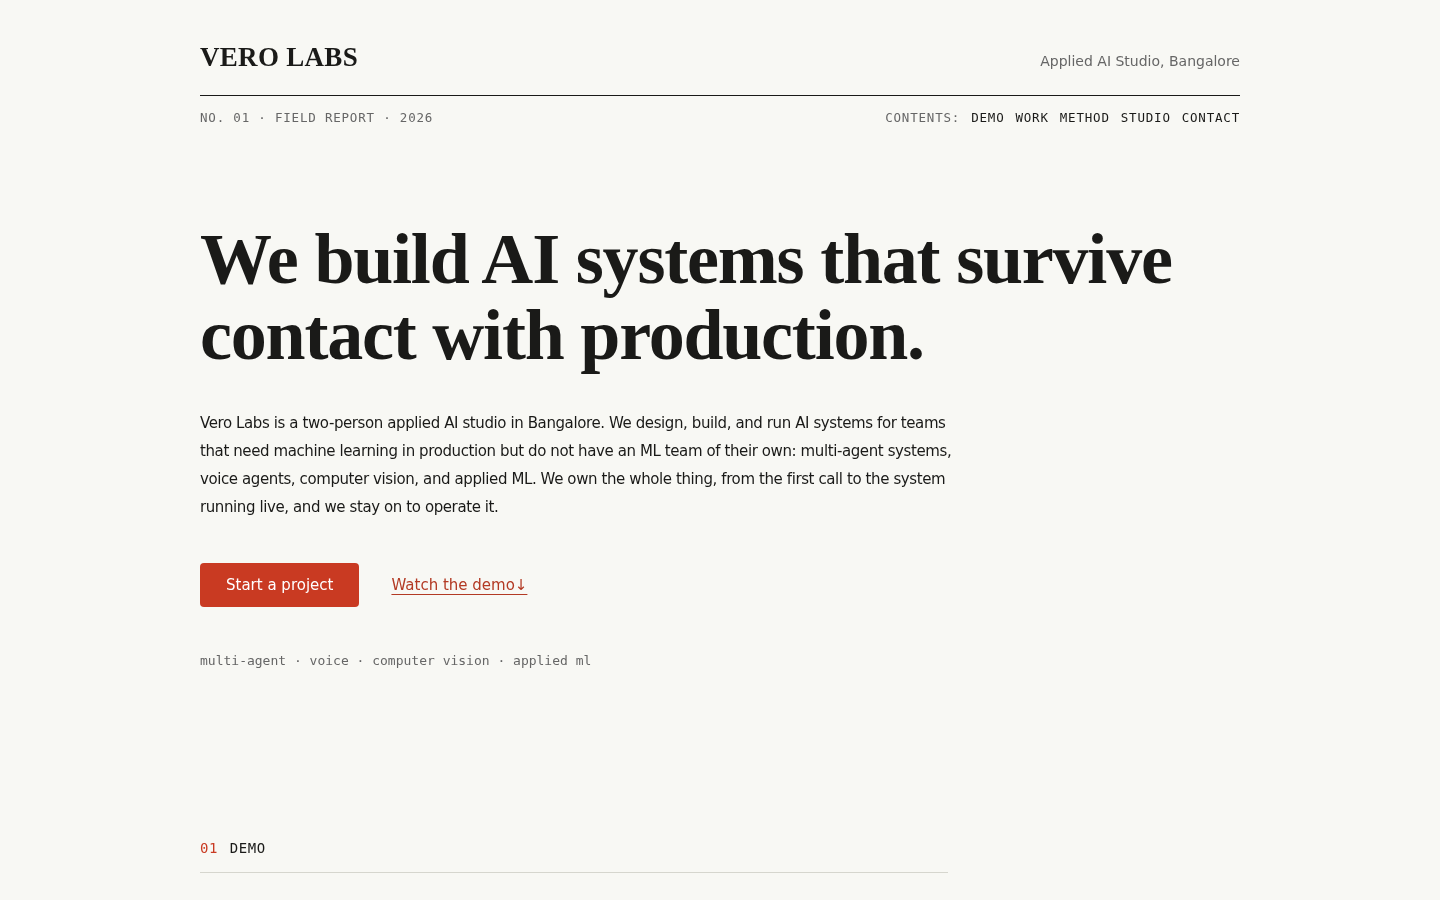  What do you see at coordinates (576, 465) in the screenshot?
I see `intro-paragraph: Vero Labs is a two-person applied AI studio in Bangalore. We design, build, and run AI systems for teams that need machine learning in production but do not have an ML team of their own: multi-agent systems, voice agents, computer vision, and applied ML. We own the whole thing, from the first call to the system running live, and we stay on to operate it.` at bounding box center [576, 465].